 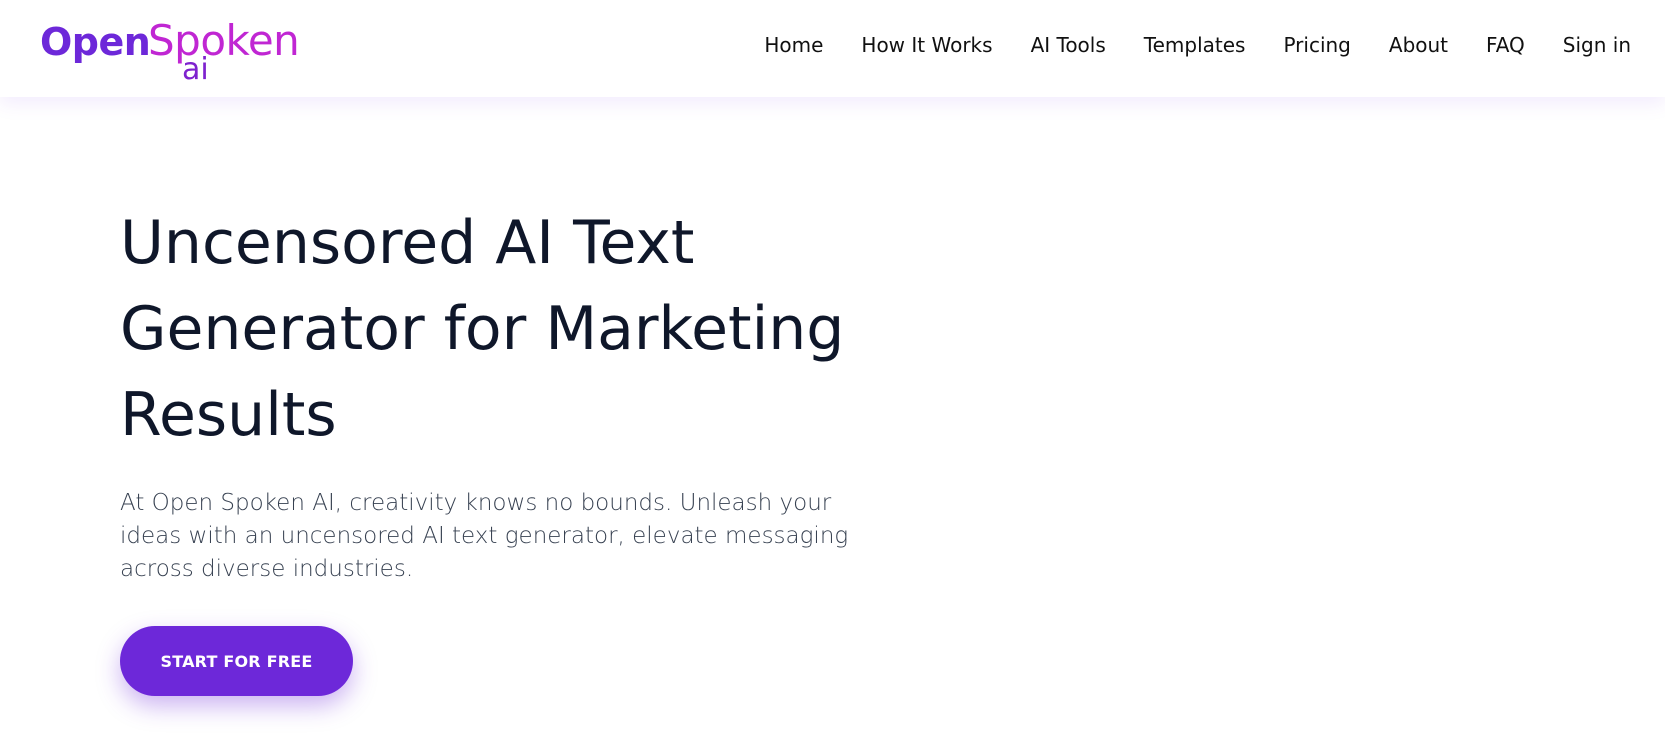 I want to click on logo-text-open: Open, so click(x=95, y=42).